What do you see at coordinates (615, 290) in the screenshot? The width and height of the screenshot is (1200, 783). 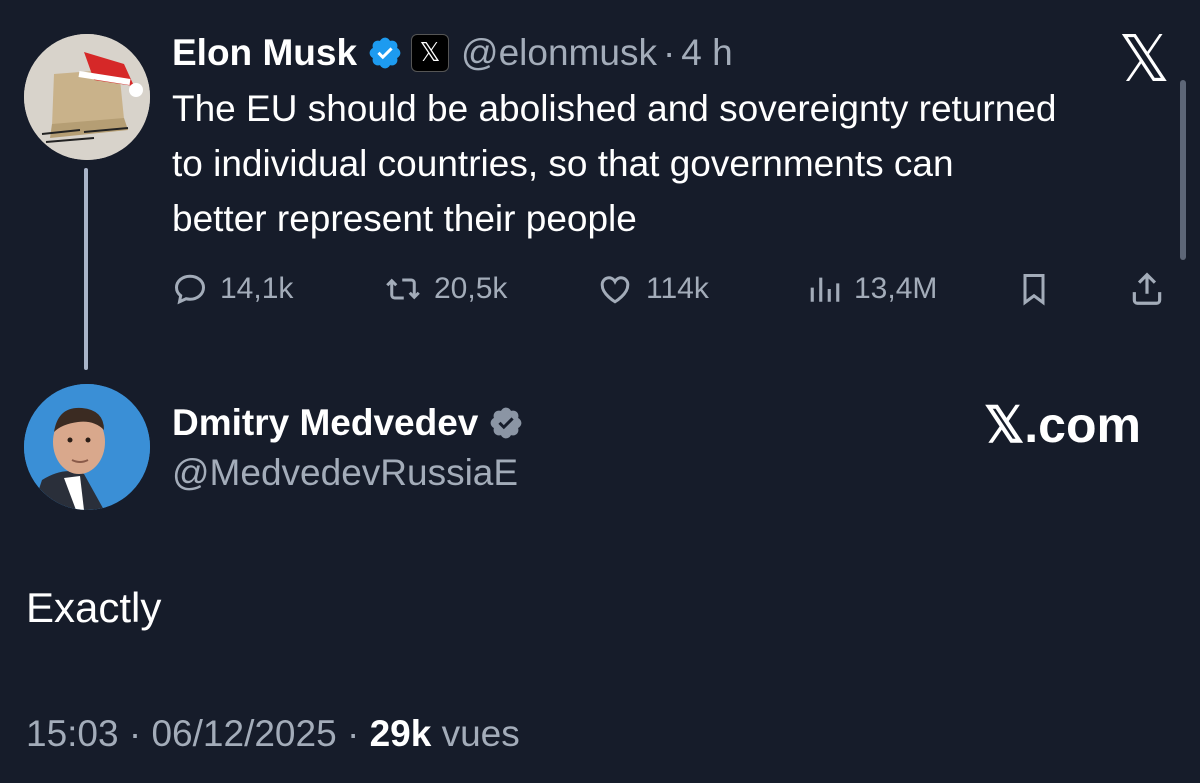 I see `heart-icon` at bounding box center [615, 290].